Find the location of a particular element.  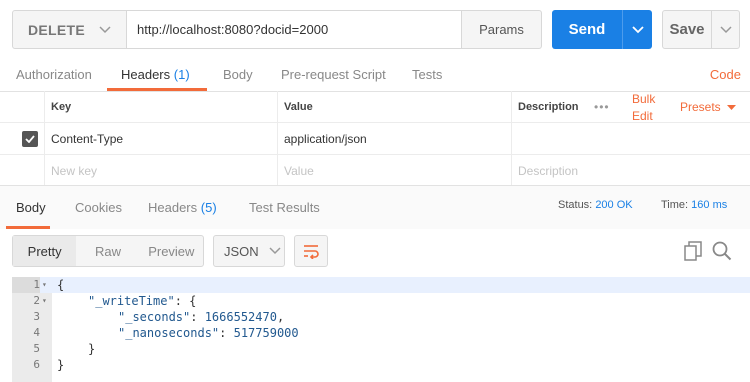

line-number: 5 is located at coordinates (36, 348).